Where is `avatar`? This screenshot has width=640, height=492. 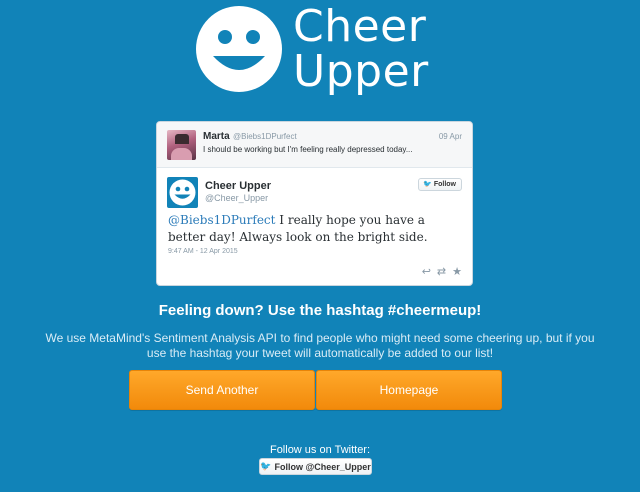
avatar is located at coordinates (181, 145).